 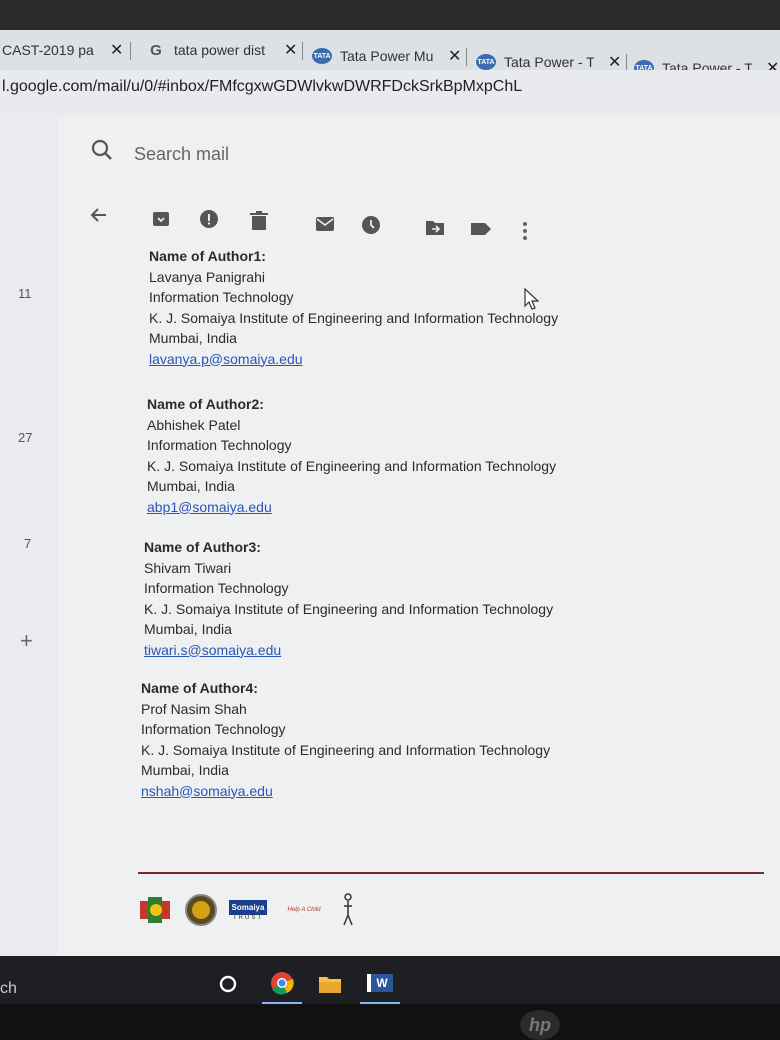 What do you see at coordinates (348, 650) in the screenshot?
I see `author-email-link: tiwari.s@somaiya.edu` at bounding box center [348, 650].